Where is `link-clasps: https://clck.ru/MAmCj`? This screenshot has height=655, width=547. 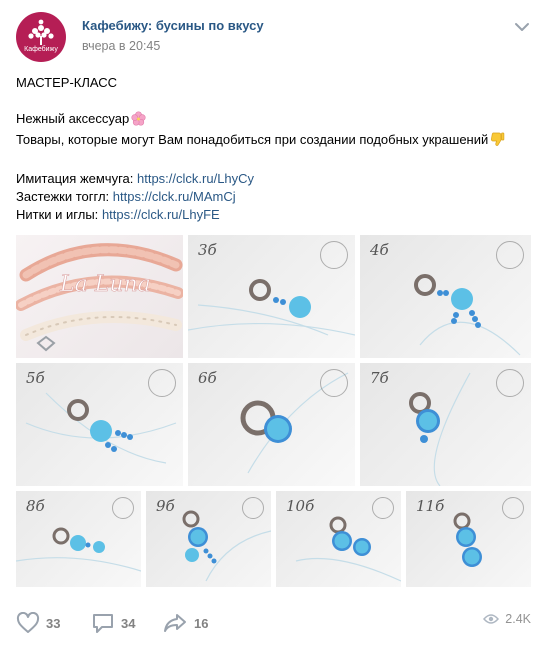 link-clasps: https://clck.ru/MAmCj is located at coordinates (174, 196).